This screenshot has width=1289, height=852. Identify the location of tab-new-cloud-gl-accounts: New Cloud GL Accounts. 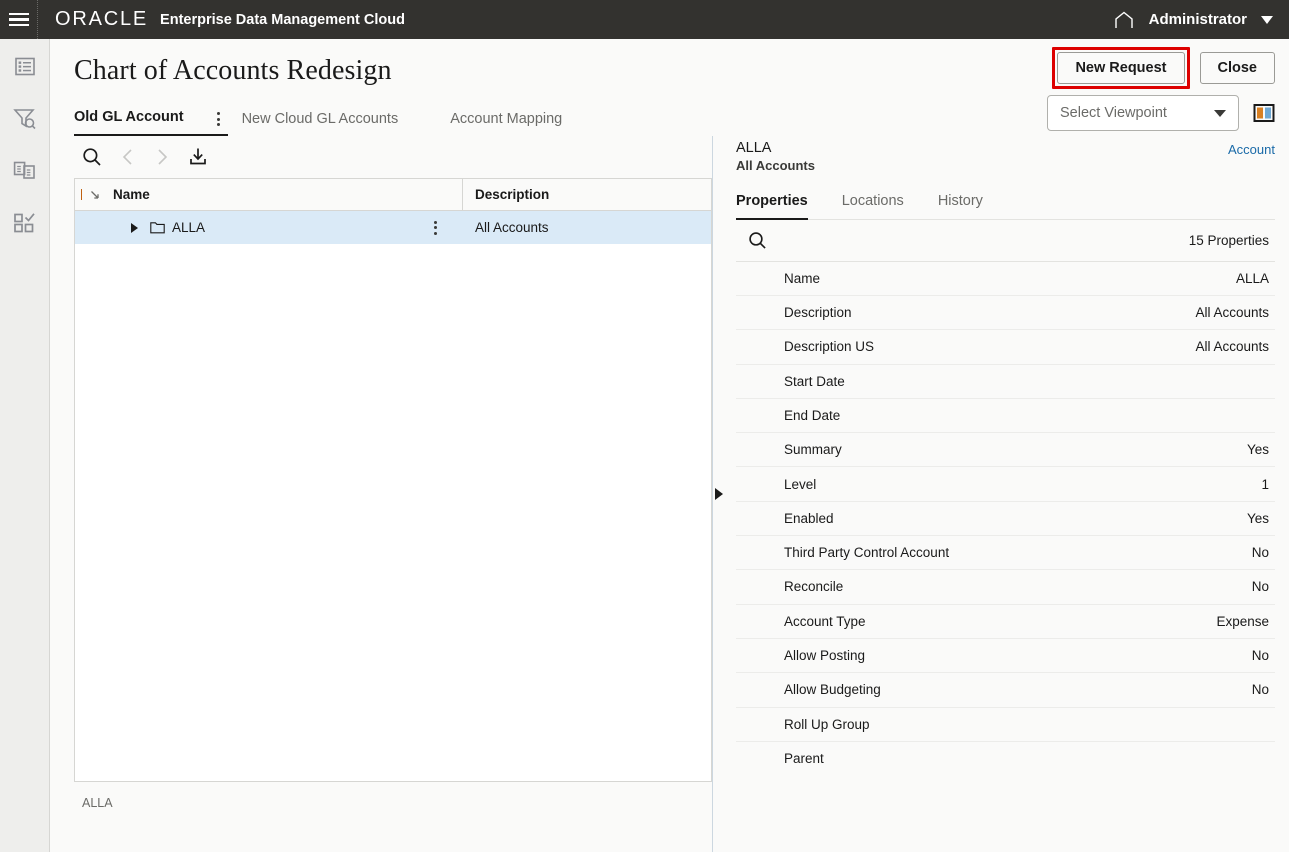
(320, 120).